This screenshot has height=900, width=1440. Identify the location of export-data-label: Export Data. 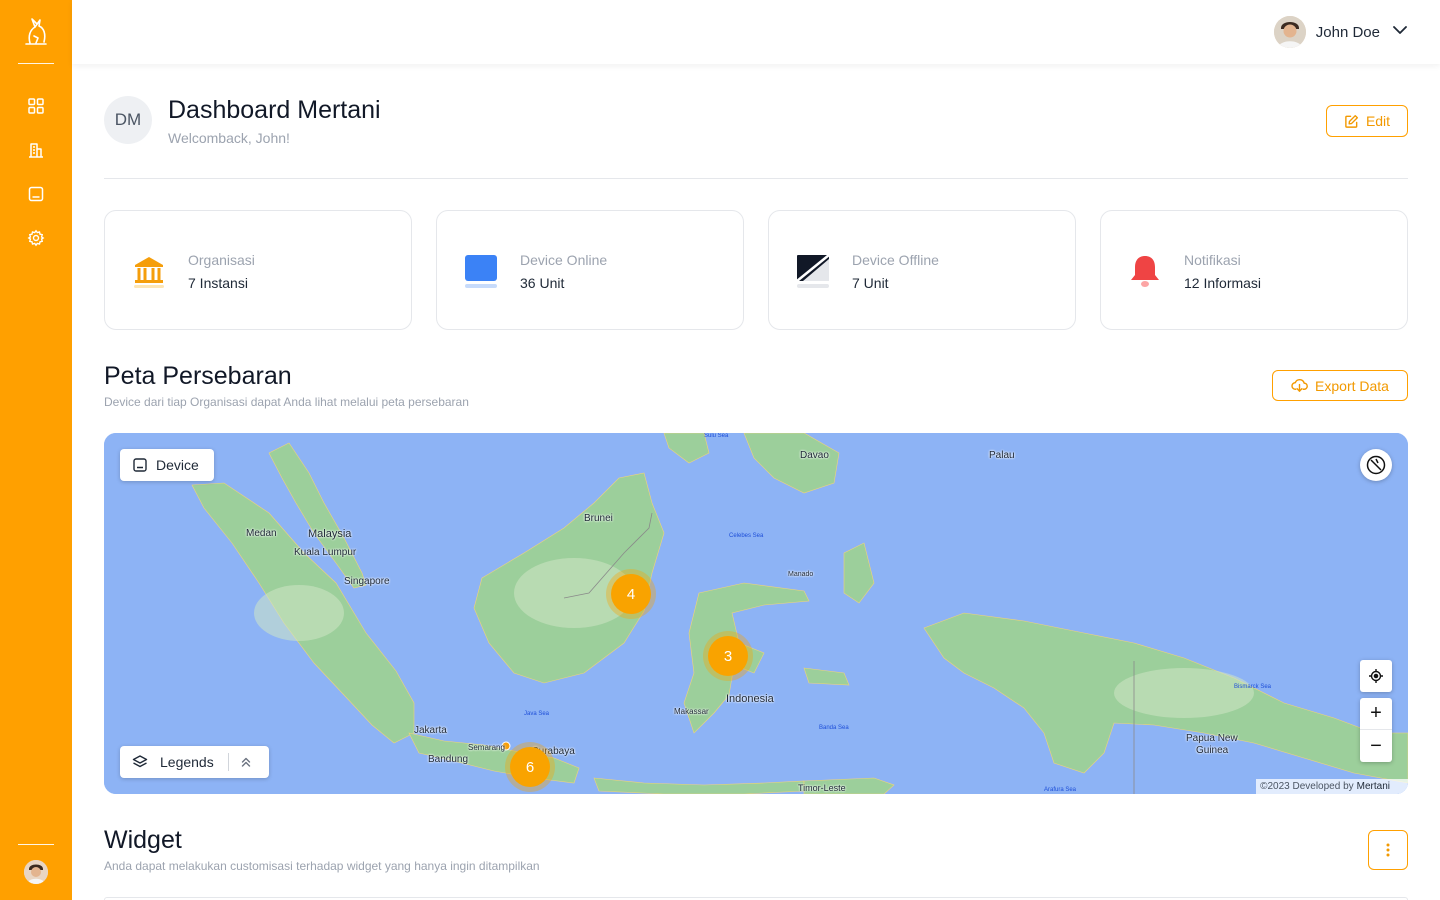
(1352, 385).